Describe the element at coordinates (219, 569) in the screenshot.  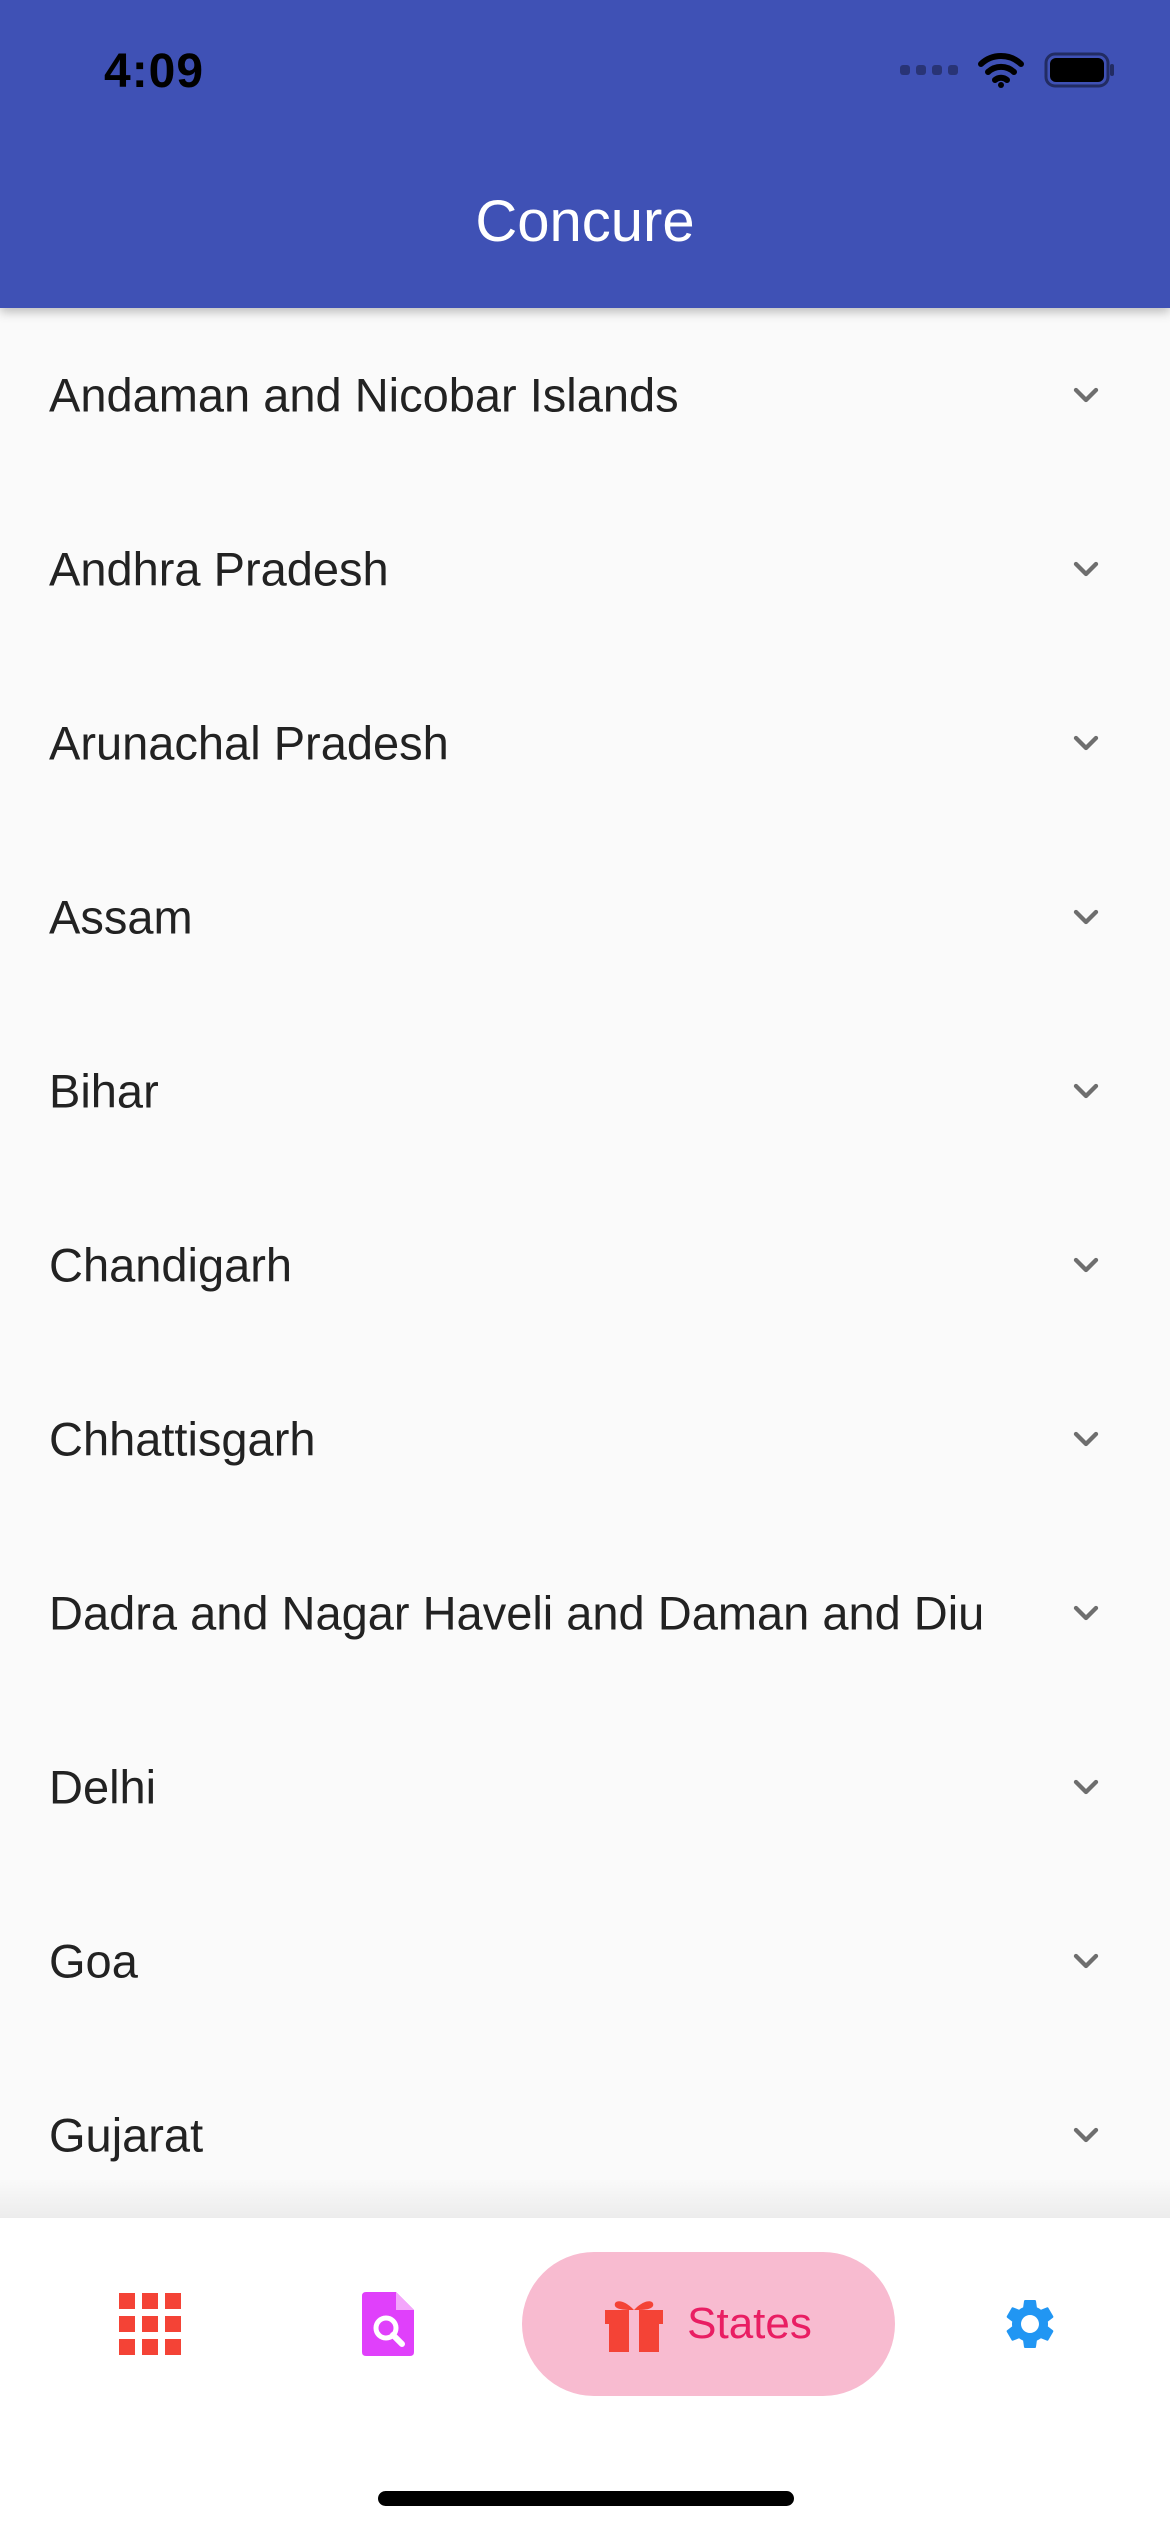
I see `state-label: Andhra Pradesh` at that location.